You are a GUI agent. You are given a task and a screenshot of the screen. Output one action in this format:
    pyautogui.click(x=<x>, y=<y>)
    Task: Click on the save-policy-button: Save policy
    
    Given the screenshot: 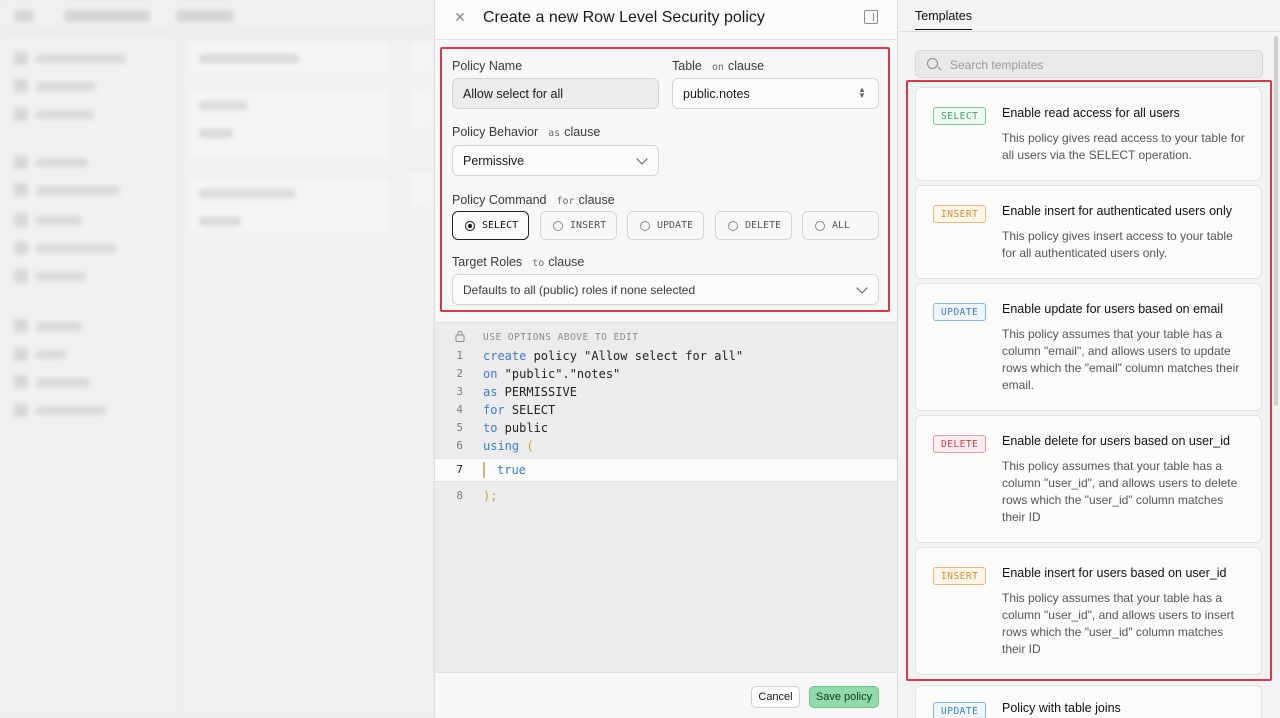 What is the action you would take?
    pyautogui.click(x=844, y=697)
    